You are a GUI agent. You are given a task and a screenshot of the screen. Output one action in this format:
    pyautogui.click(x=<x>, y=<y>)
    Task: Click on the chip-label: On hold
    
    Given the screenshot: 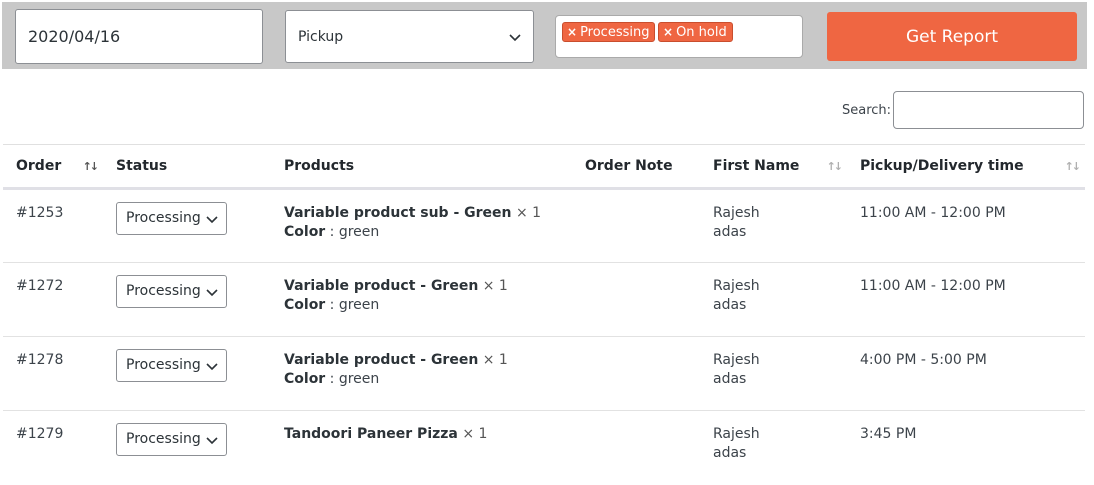 What is the action you would take?
    pyautogui.click(x=701, y=32)
    